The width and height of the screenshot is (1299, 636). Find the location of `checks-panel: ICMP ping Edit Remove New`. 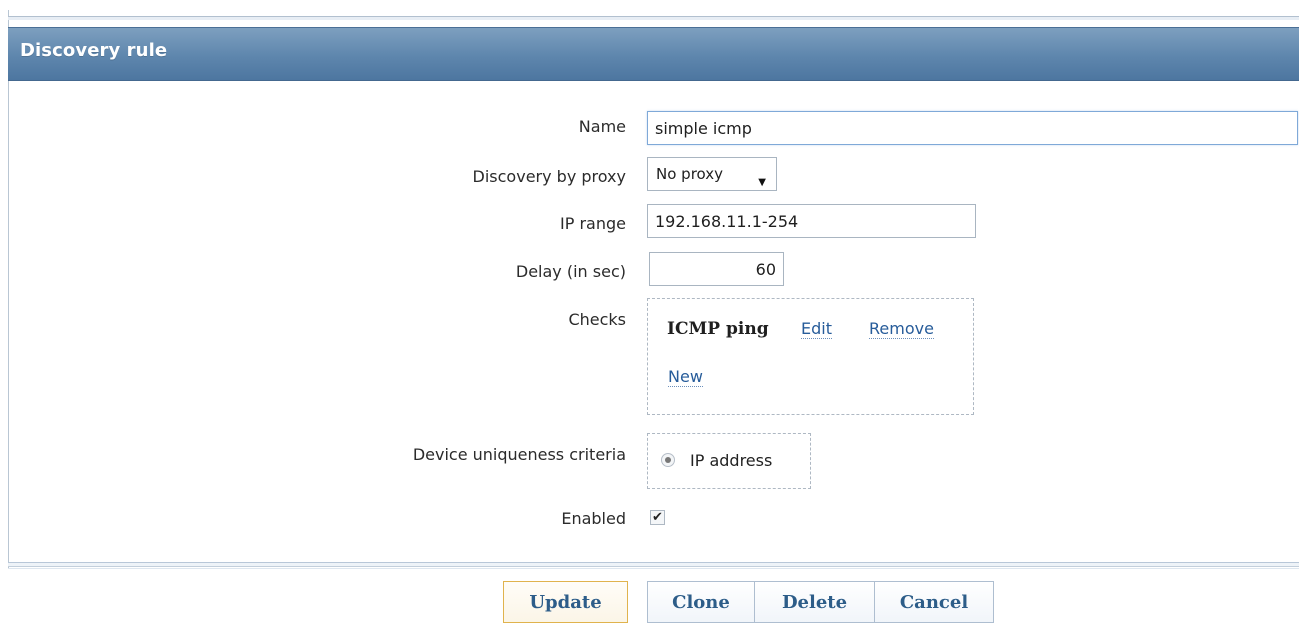

checks-panel: ICMP ping Edit Remove New is located at coordinates (810, 356).